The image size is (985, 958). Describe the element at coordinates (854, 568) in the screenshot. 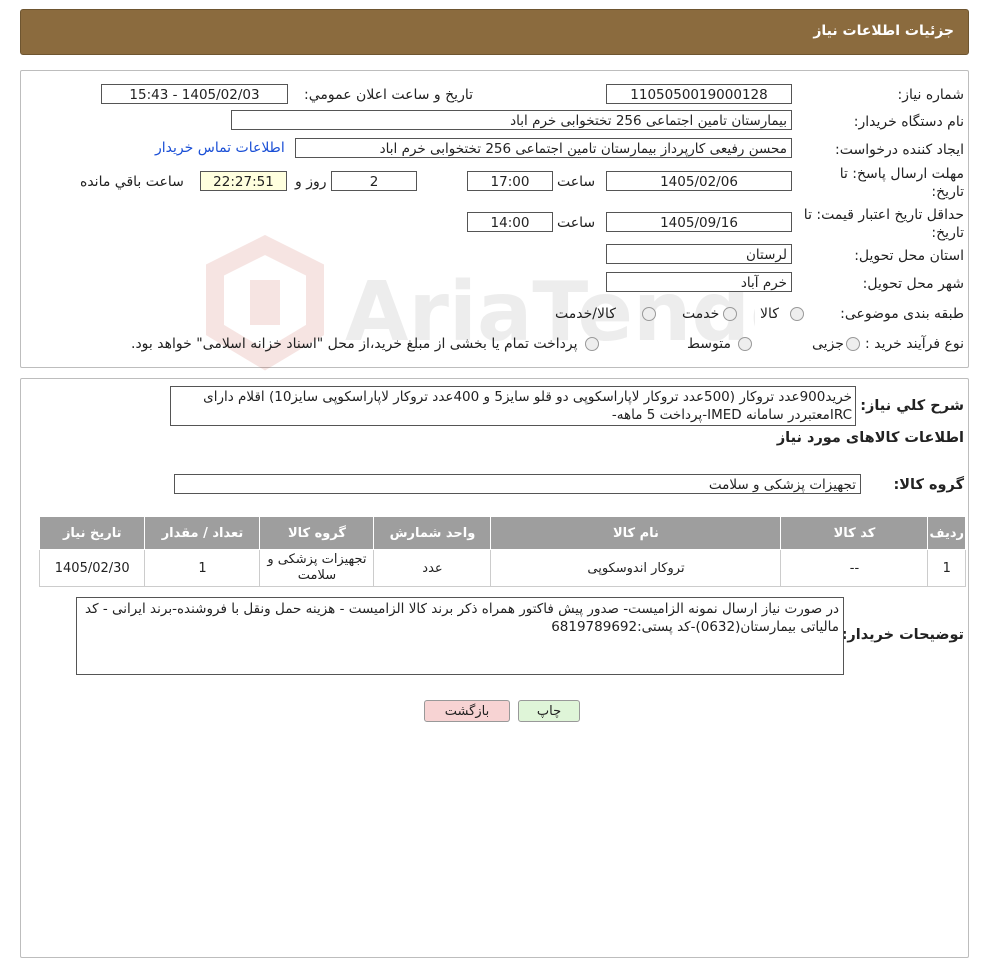

I see `cell-code: --` at that location.